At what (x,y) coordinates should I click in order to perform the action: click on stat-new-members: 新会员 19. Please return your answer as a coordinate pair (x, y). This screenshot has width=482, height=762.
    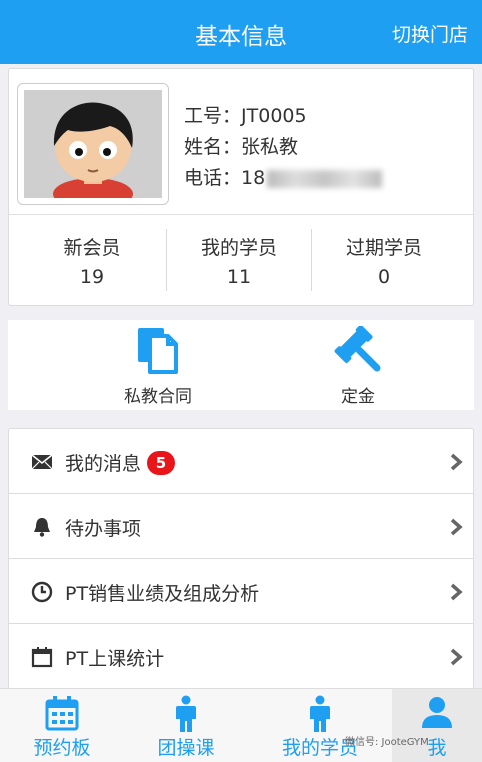
    Looking at the image, I should click on (92, 253).